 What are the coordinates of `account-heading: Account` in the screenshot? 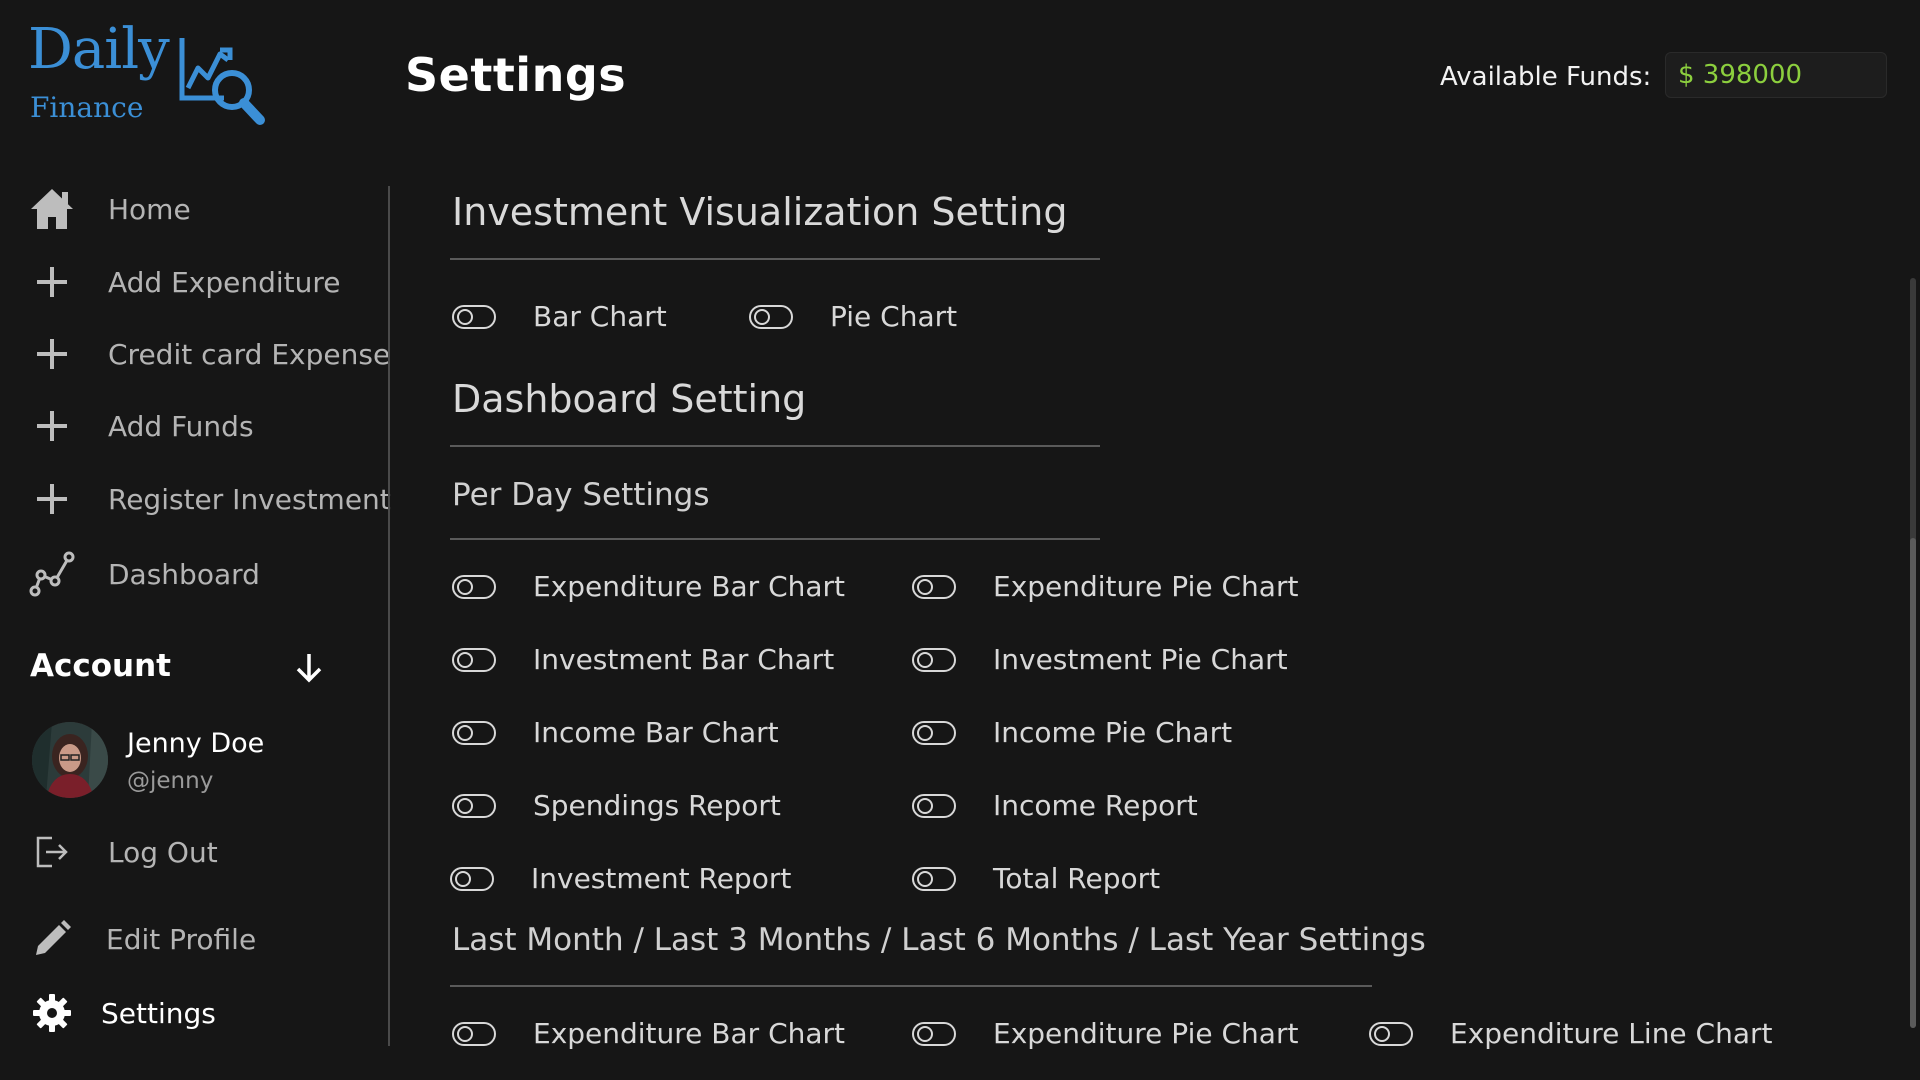 It's located at (100, 666).